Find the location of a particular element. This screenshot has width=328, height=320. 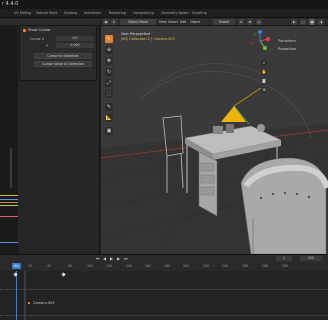

frame-tick: 20 is located at coordinates (30, 266).